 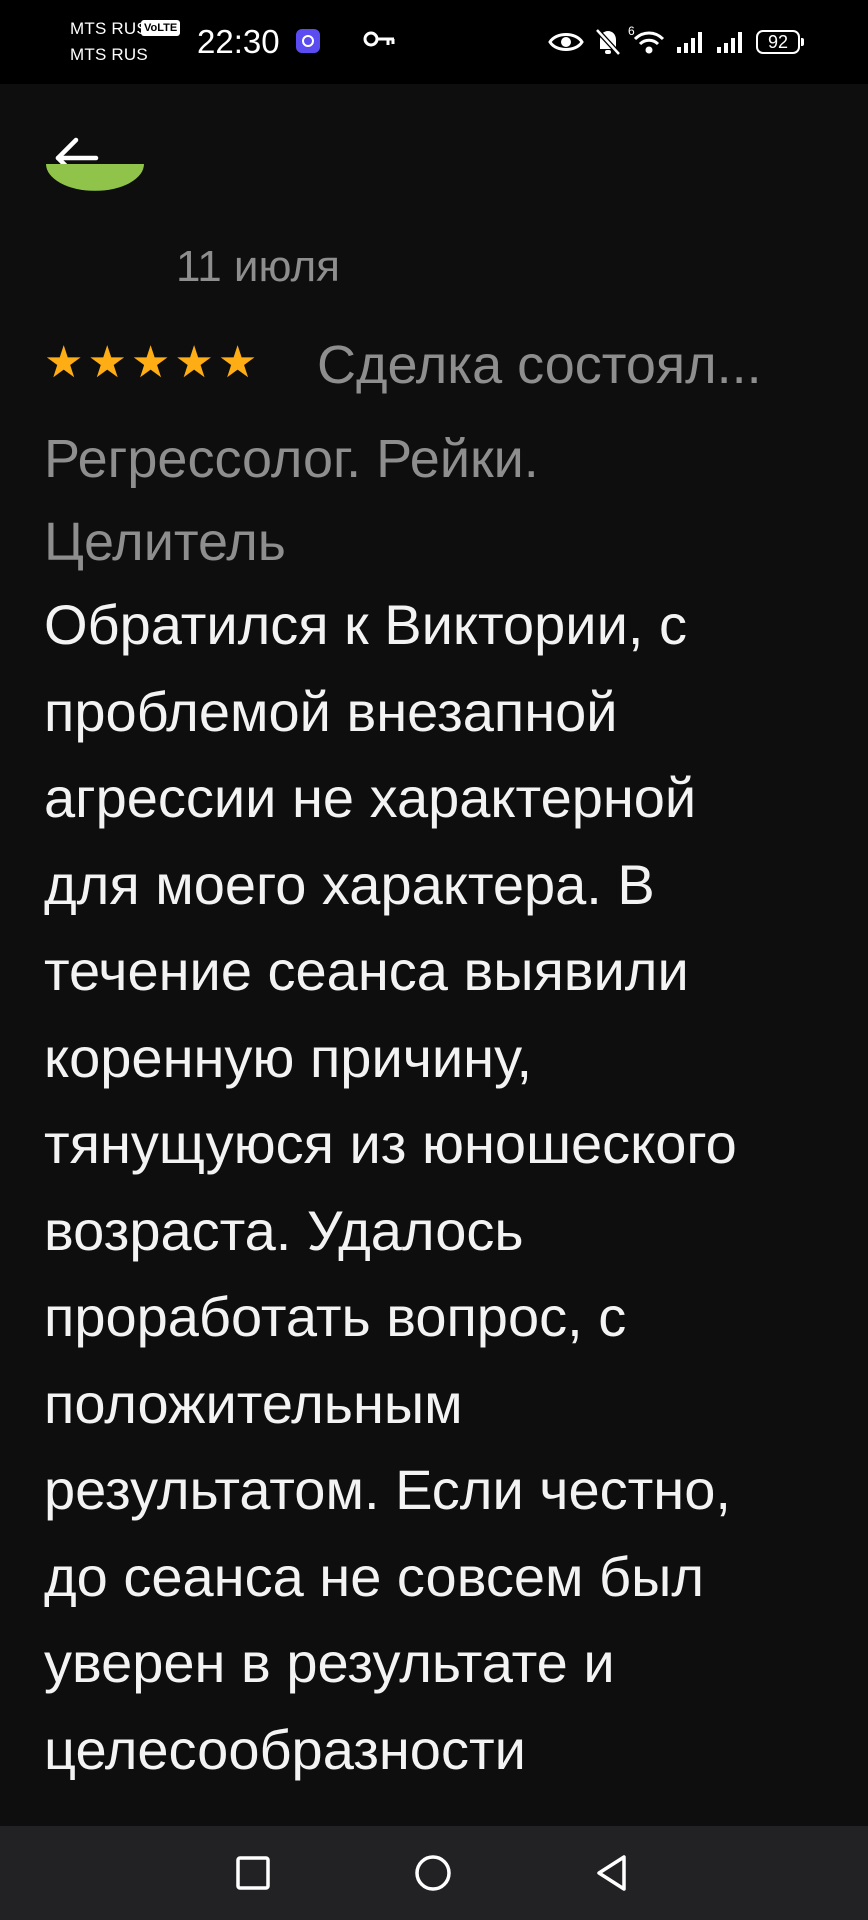 I want to click on review-text-line: агрессии не характерной, so click(x=370, y=797).